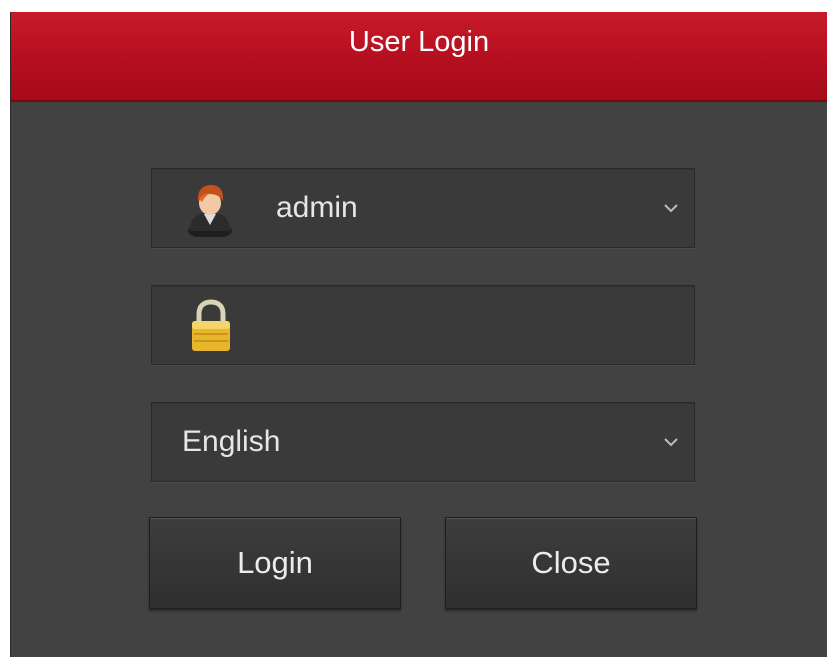  Describe the element at coordinates (423, 442) in the screenshot. I see `language-select: English` at that location.